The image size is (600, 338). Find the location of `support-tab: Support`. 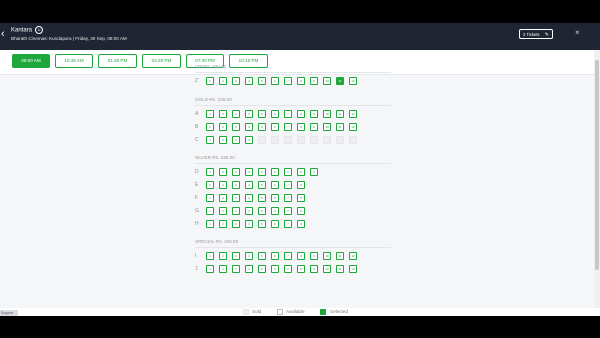

support-tab: Support is located at coordinates (9, 313).